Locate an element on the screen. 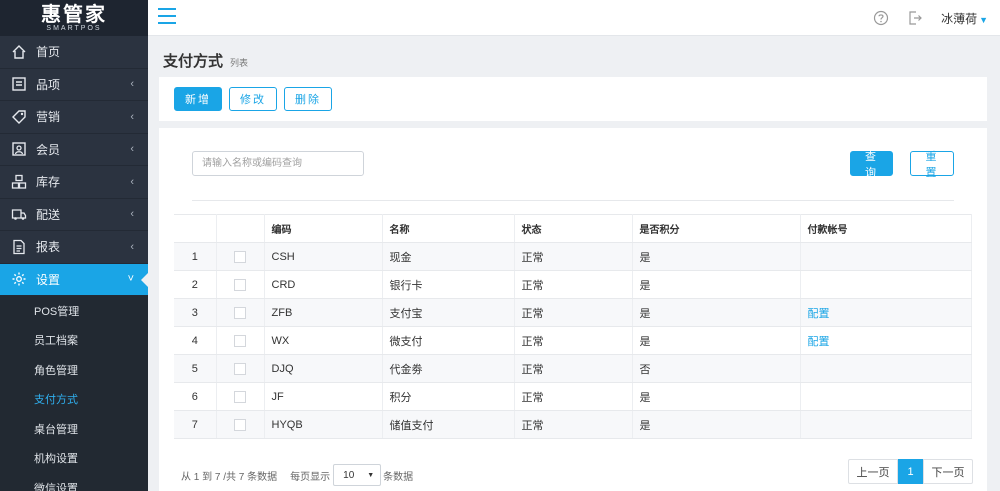 This screenshot has width=1000, height=491. table-row: 1 CSH 现金 正常 是 is located at coordinates (573, 256).